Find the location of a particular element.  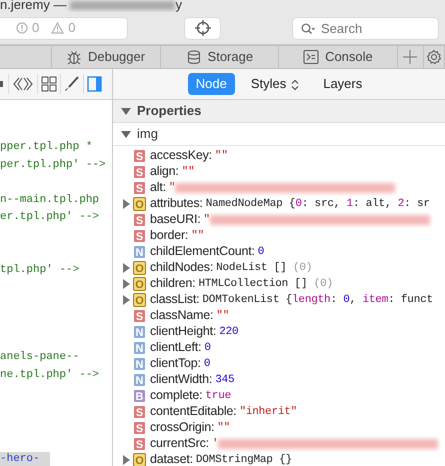

property-name: complete: is located at coordinates (176, 395).